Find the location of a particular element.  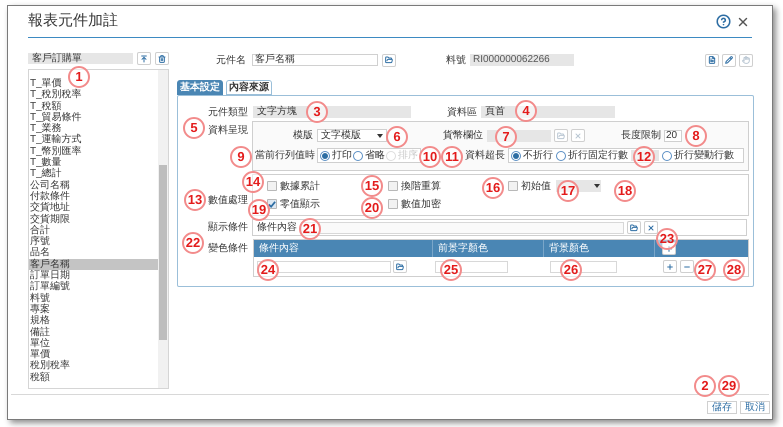

list-item: T_稅別稅率 is located at coordinates (93, 95).